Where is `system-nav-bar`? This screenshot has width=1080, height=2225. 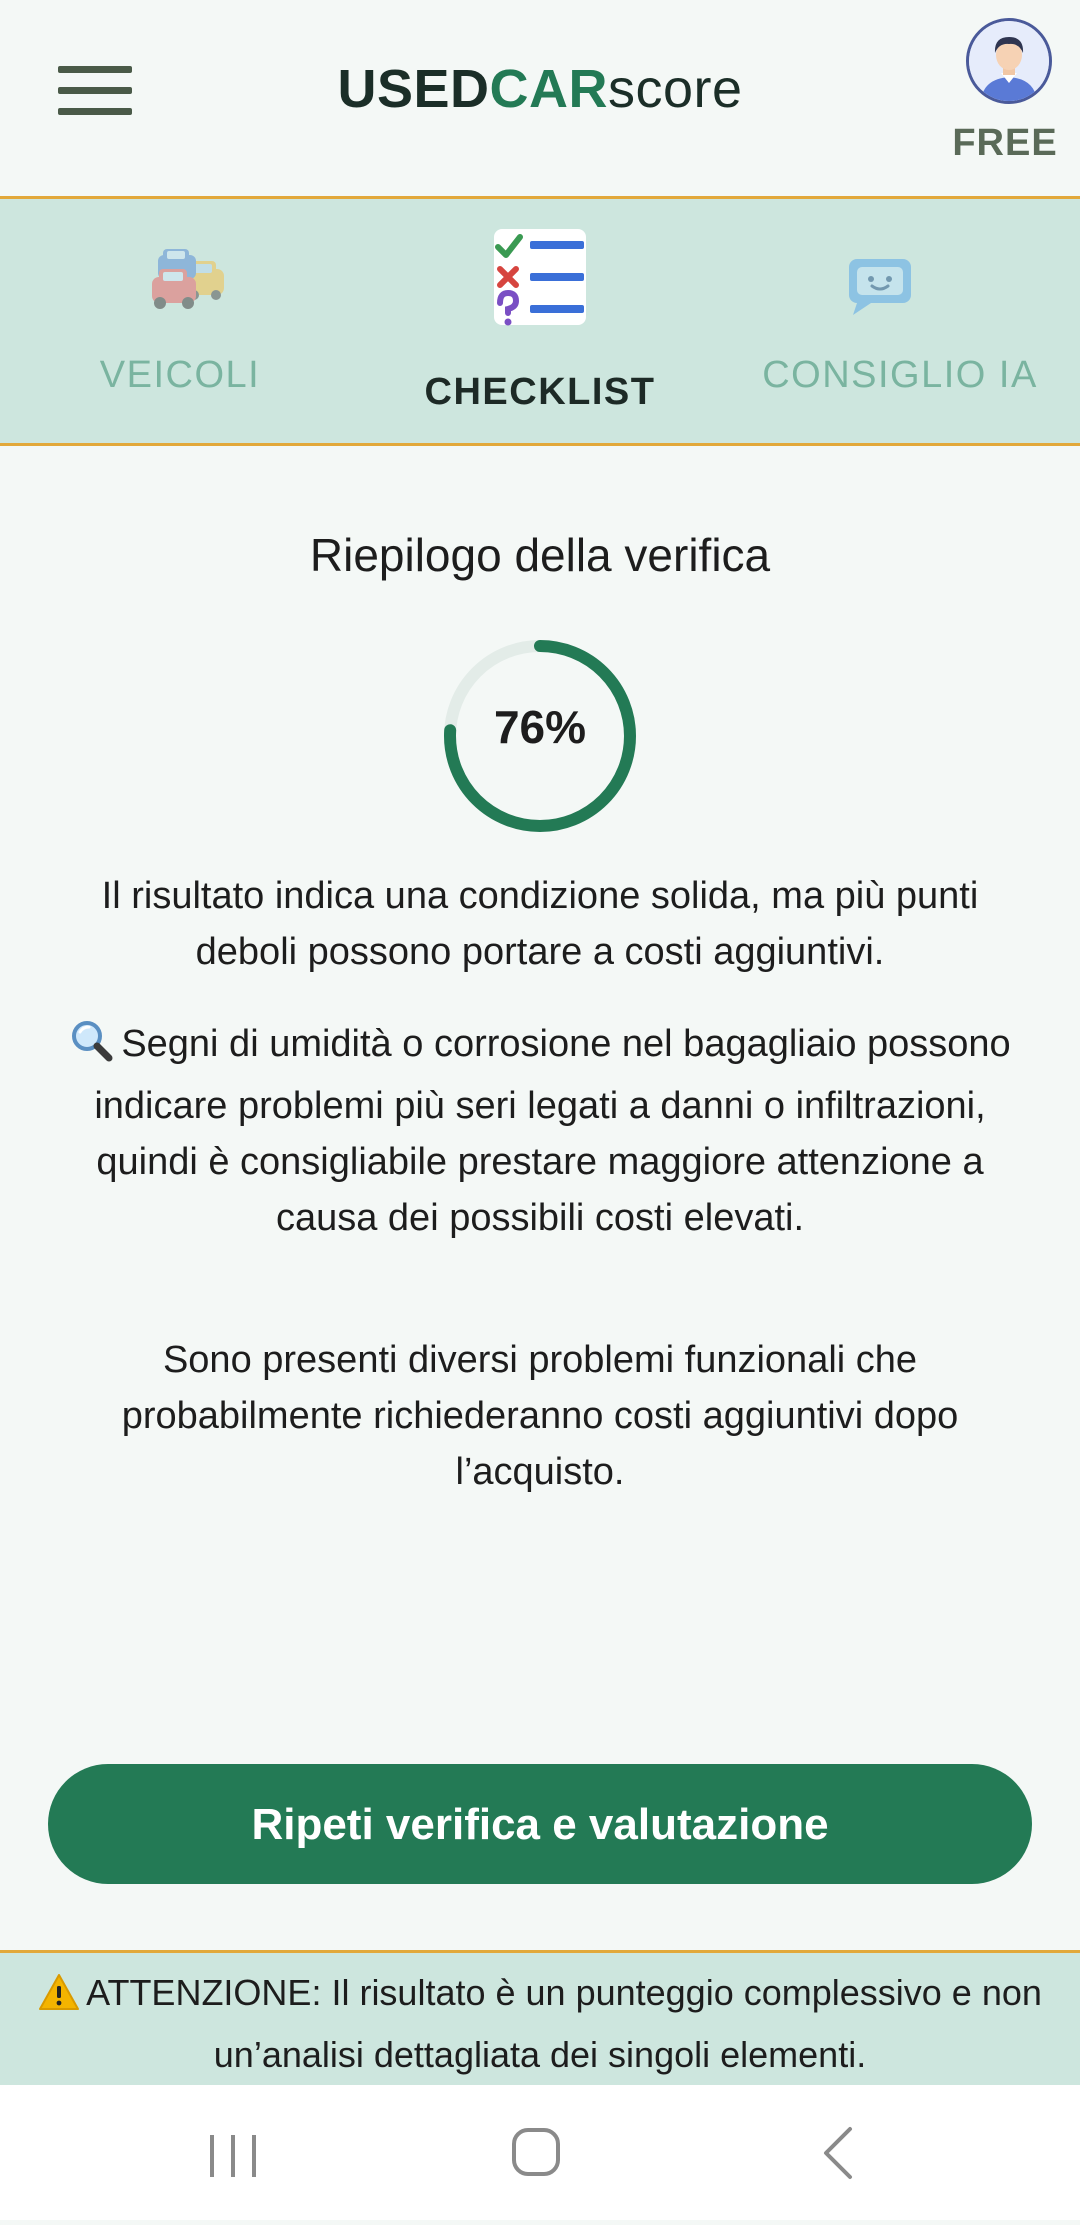 system-nav-bar is located at coordinates (540, 2152).